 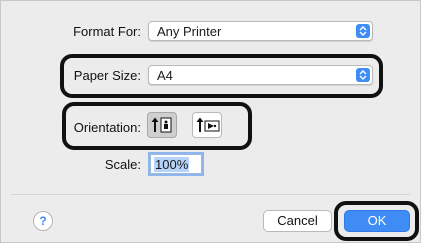 I want to click on help-button: ?, so click(x=43, y=221).